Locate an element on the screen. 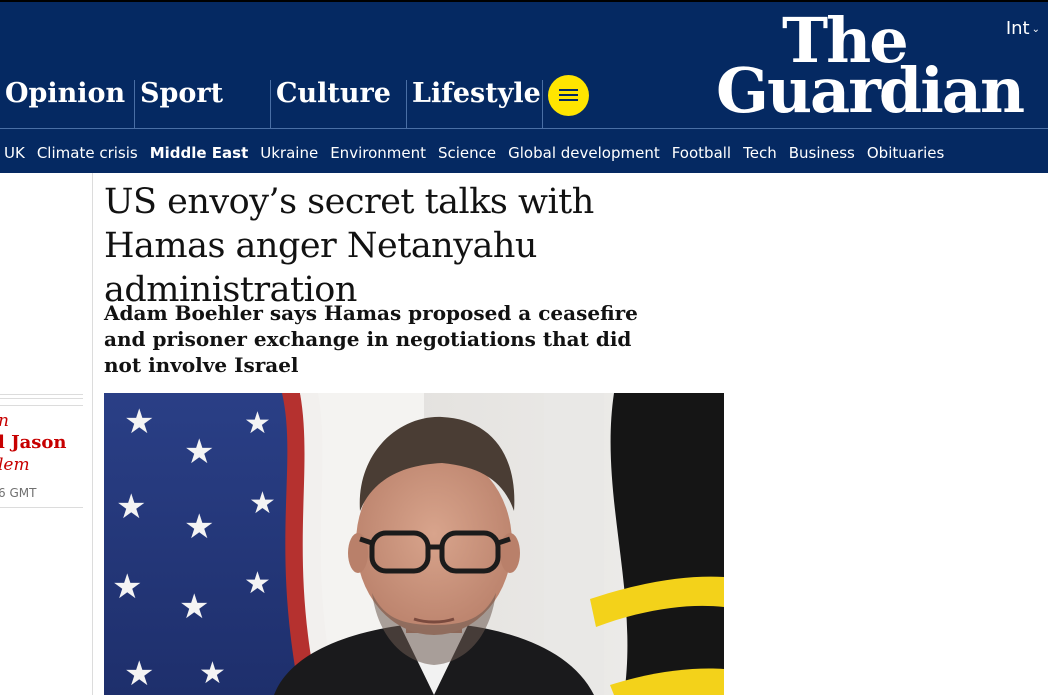 The width and height of the screenshot is (1048, 695). guardian-logo: The Guardian is located at coordinates (880, 66).